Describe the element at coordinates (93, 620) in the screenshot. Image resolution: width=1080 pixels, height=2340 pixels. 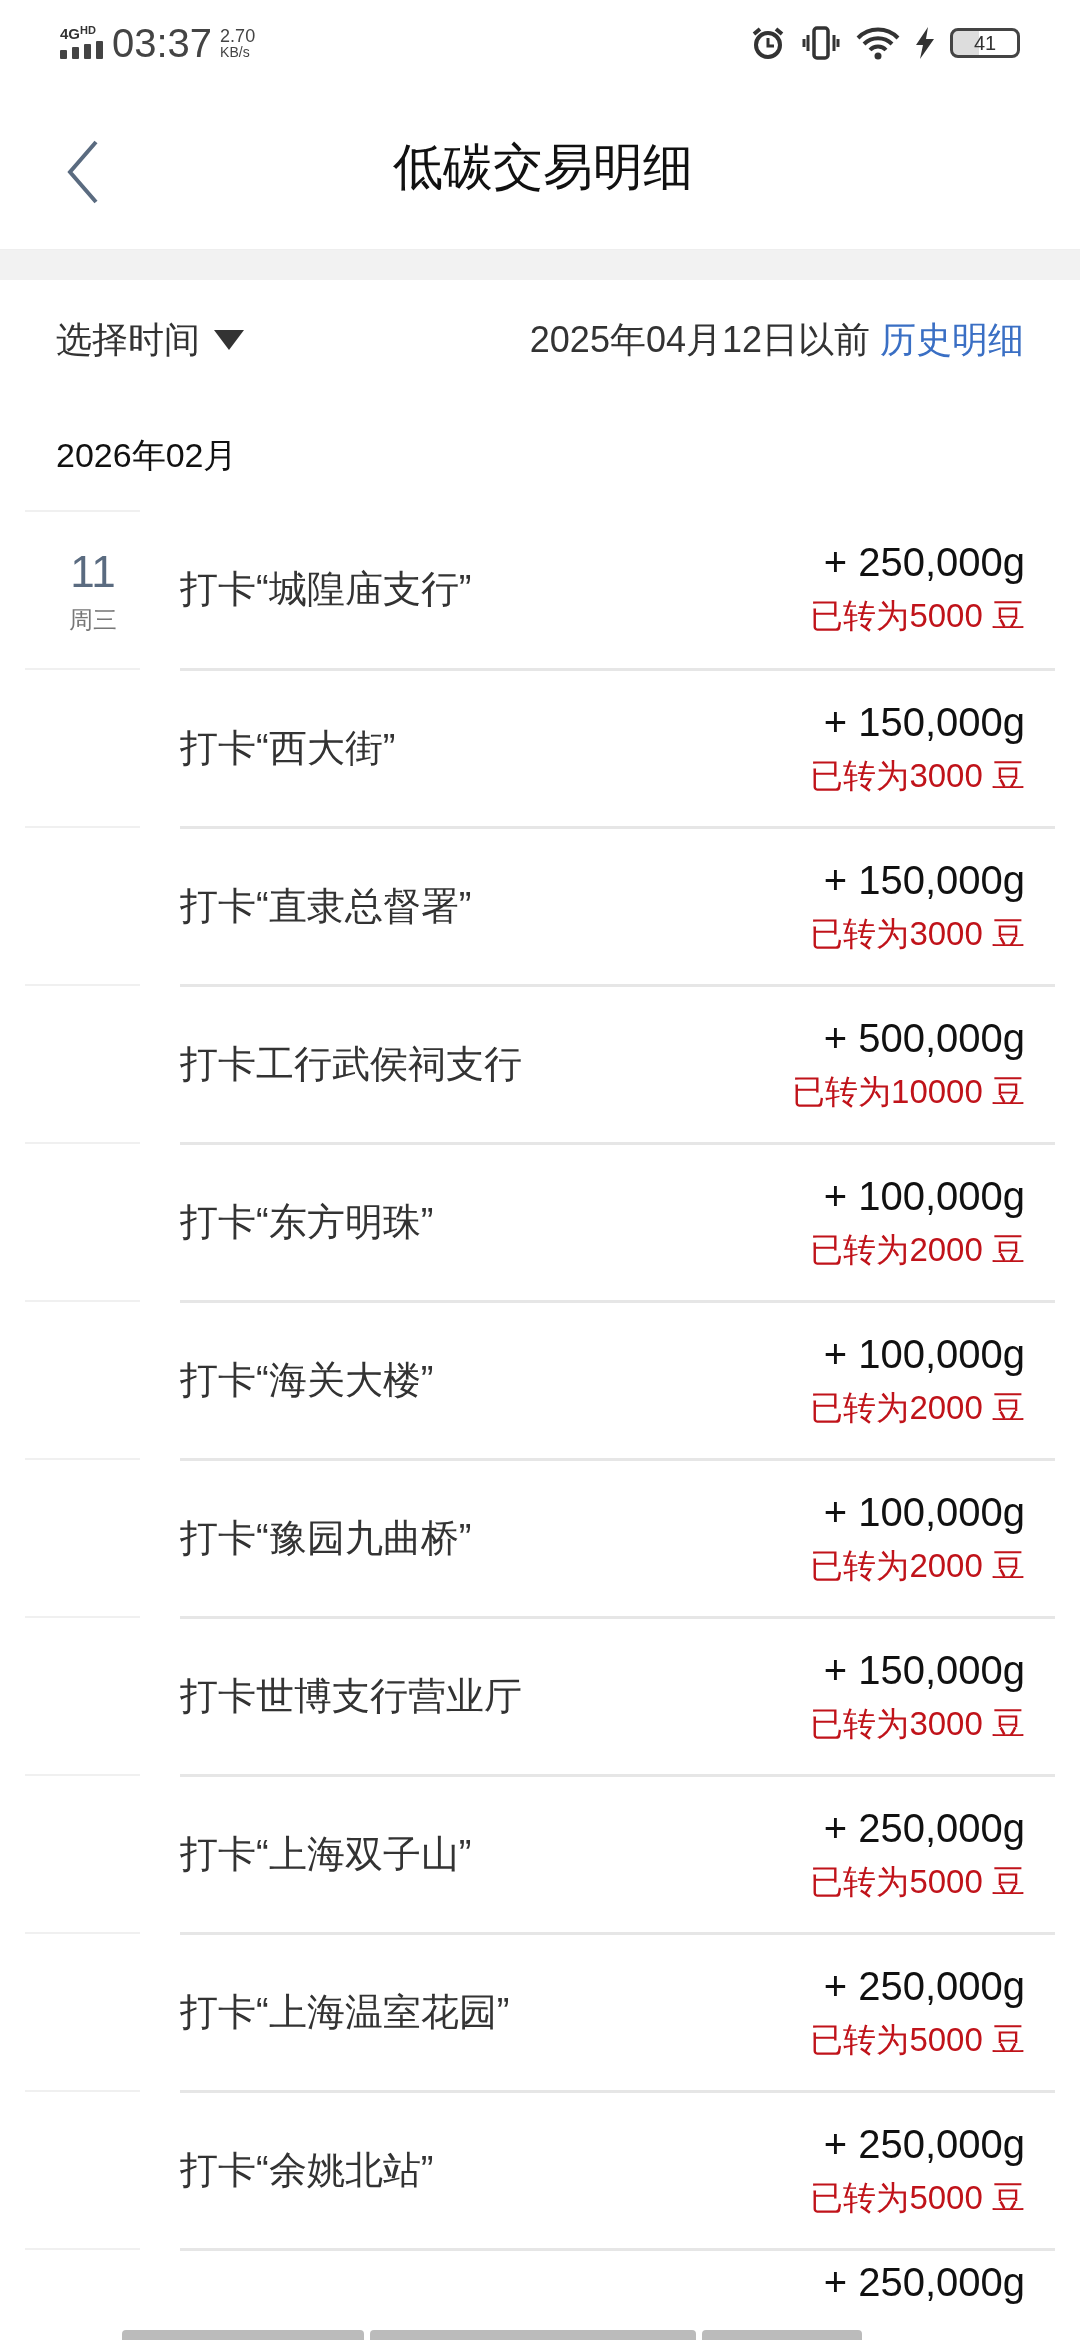
I see `weekday: 周三` at that location.